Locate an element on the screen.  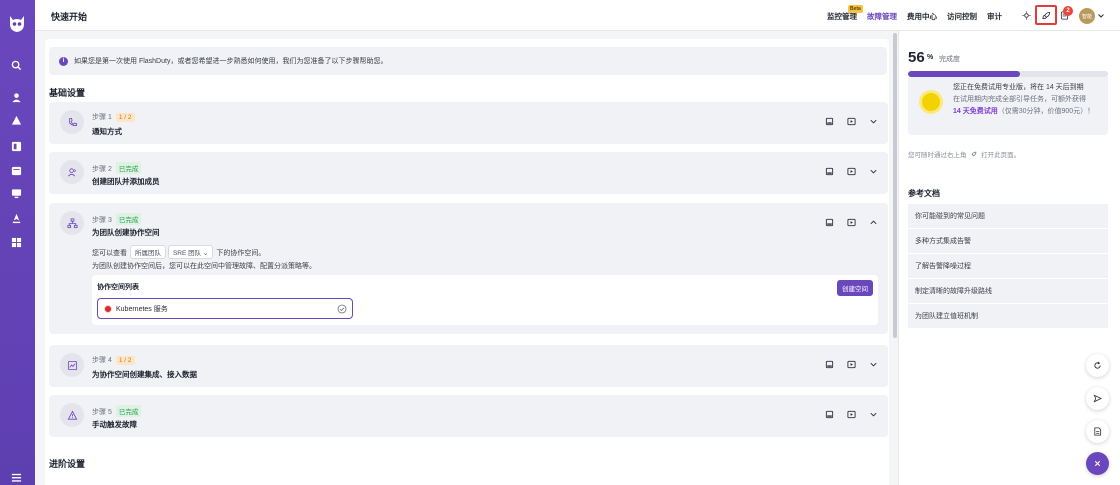
step-5-tools is located at coordinates (851, 414).